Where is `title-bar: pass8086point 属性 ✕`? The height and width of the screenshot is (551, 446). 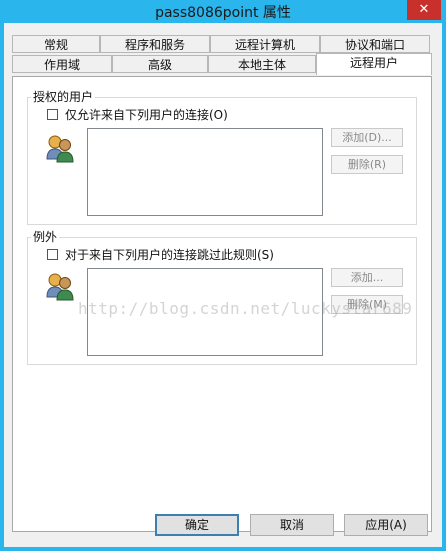 title-bar: pass8086point 属性 ✕ is located at coordinates (223, 11).